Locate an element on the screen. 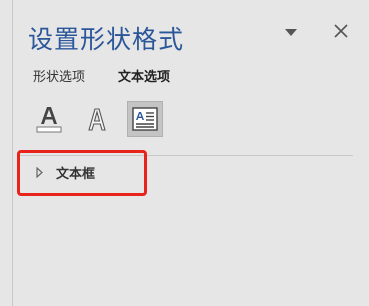 The height and width of the screenshot is (306, 369). tab-shape-options: 形状选项 is located at coordinates (59, 75).